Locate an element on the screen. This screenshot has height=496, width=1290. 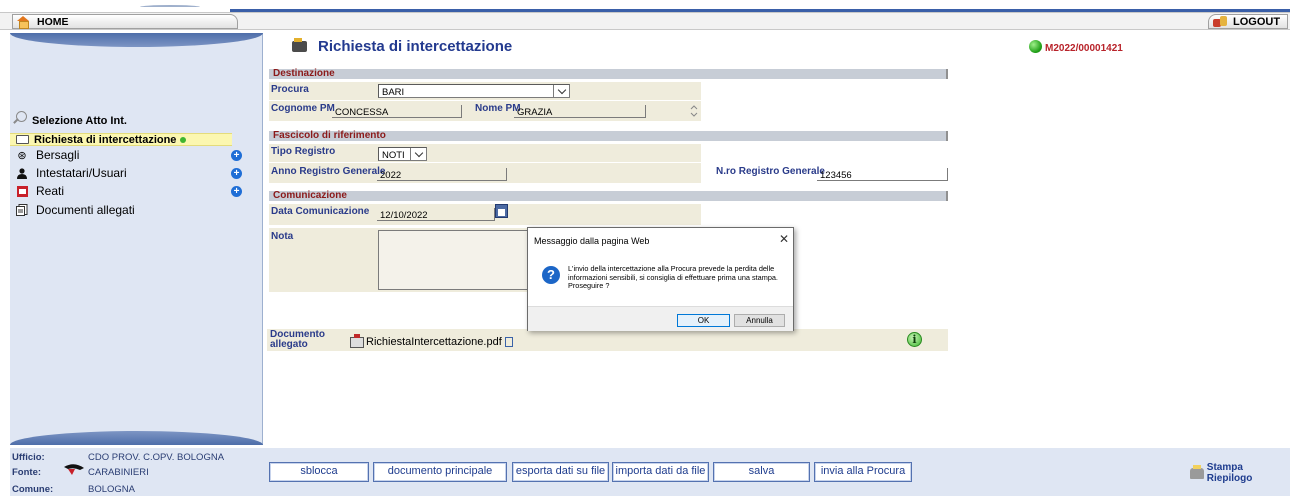
page-title: Richiesta di intercettazione is located at coordinates (415, 46).